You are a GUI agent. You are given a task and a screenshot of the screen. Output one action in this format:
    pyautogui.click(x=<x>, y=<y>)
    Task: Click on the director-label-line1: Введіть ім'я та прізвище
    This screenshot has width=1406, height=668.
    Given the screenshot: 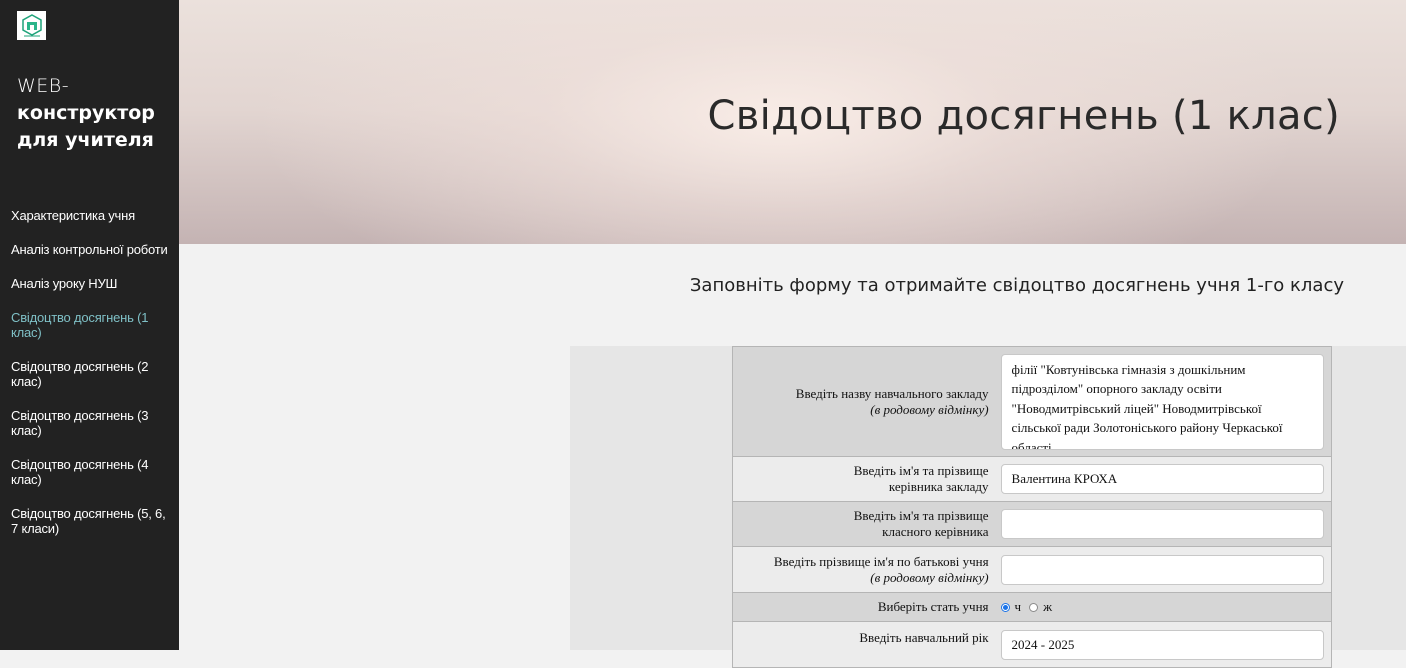 What is the action you would take?
    pyautogui.click(x=921, y=470)
    